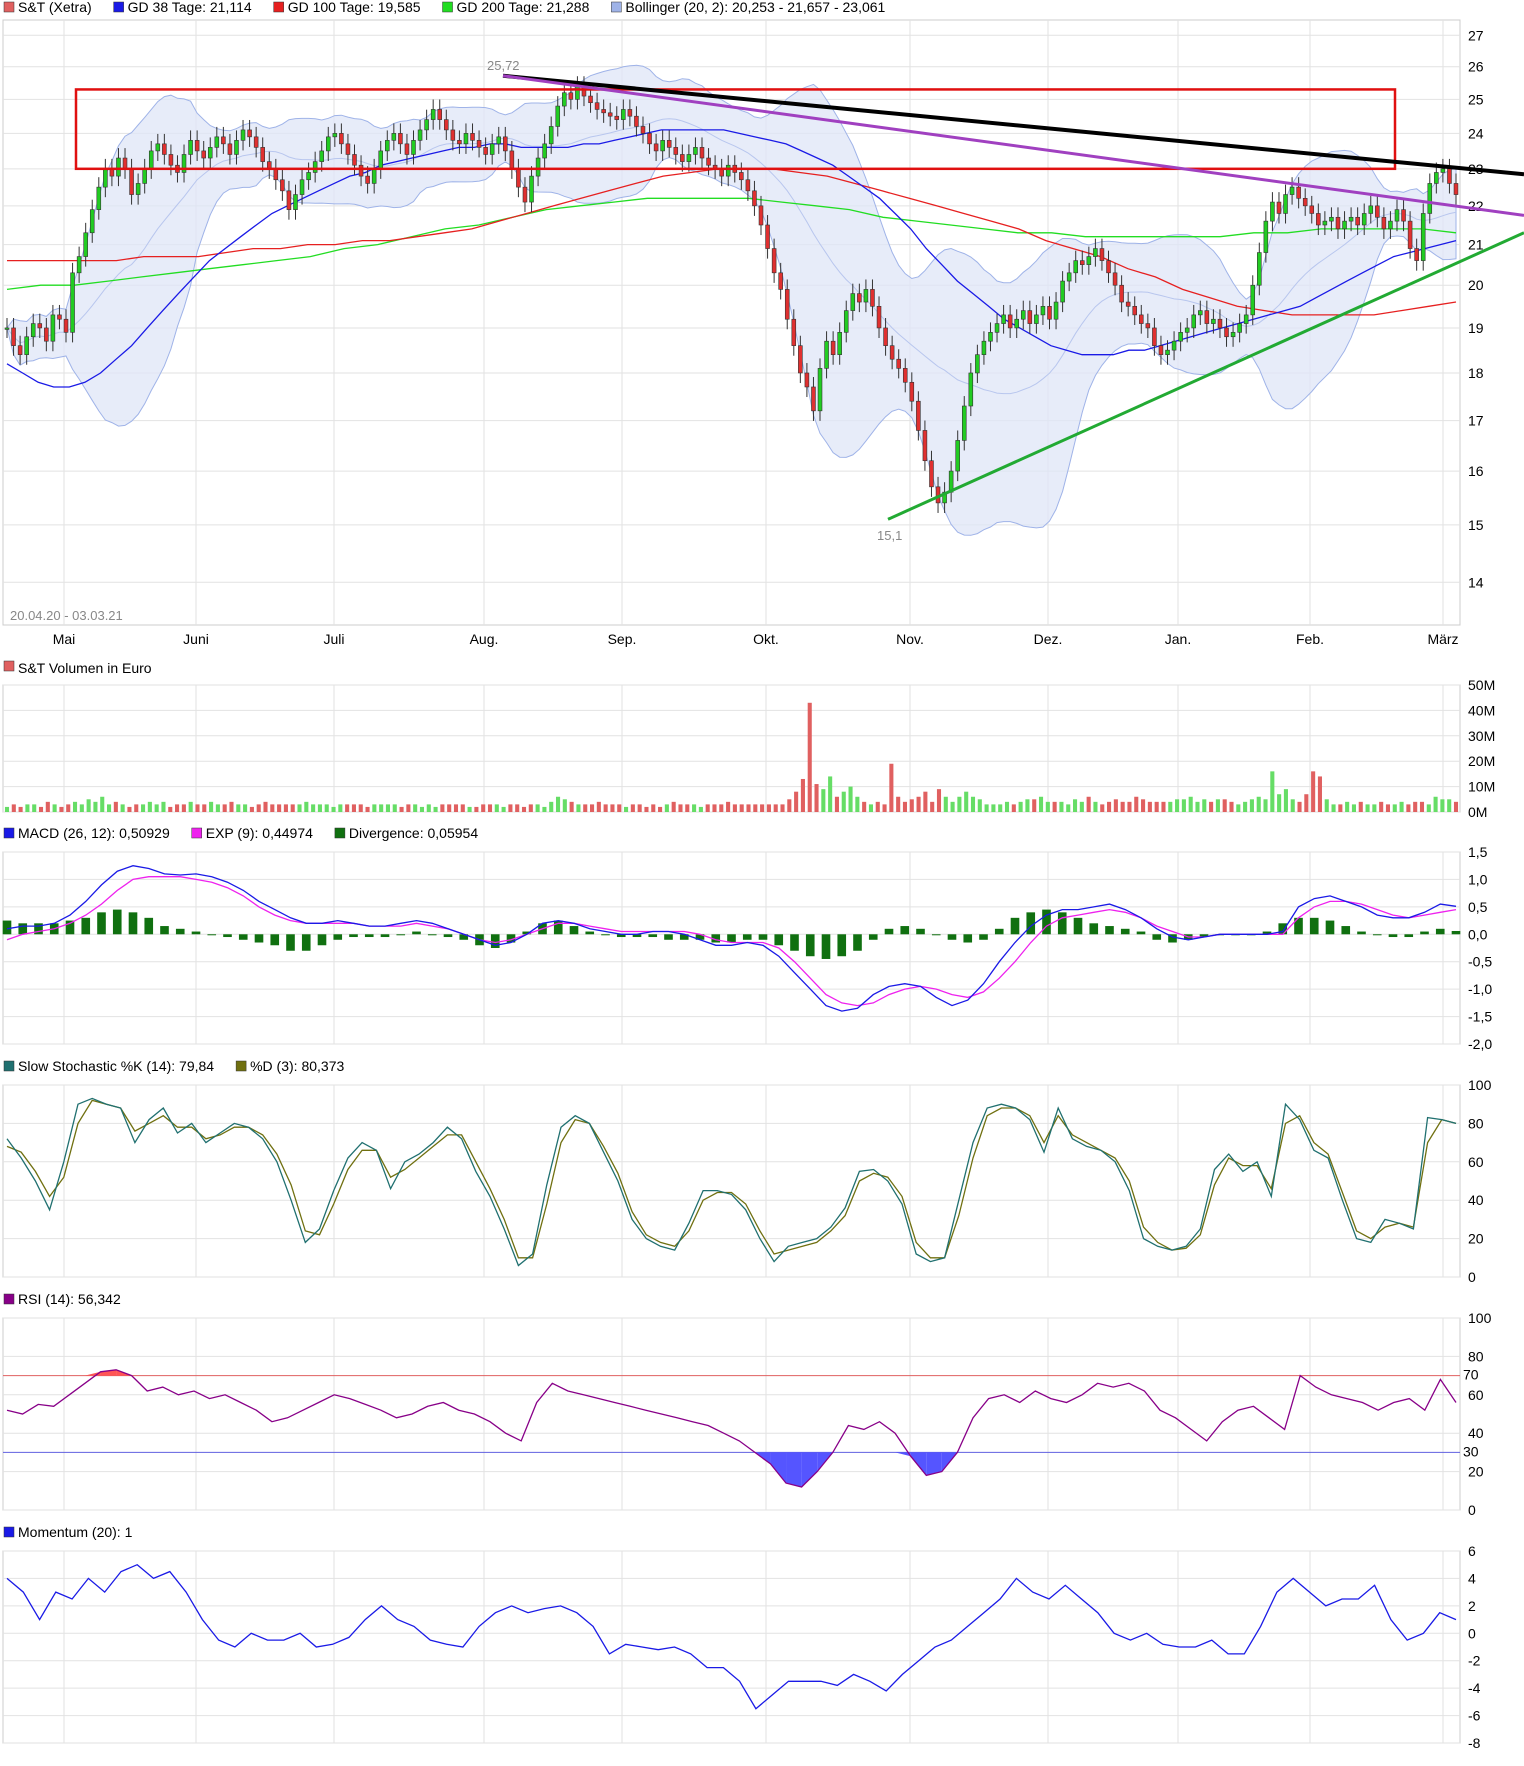 The image size is (1524, 1766). I want to click on stochastic-ytick-1: 20, so click(1476, 1239).